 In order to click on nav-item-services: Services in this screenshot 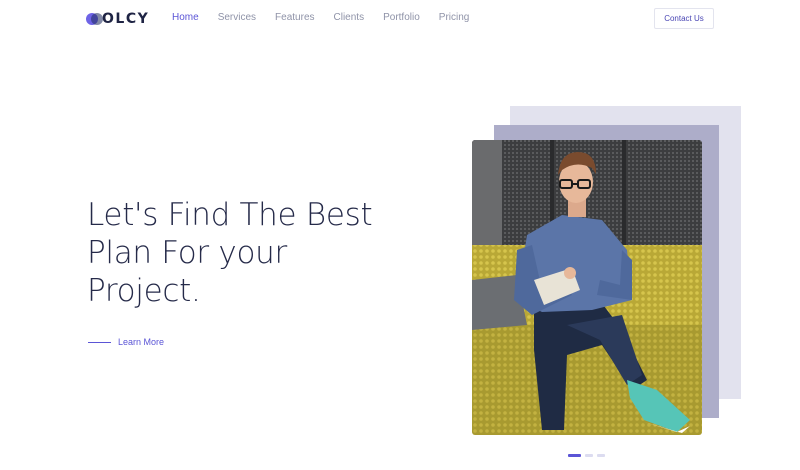, I will do `click(237, 17)`.